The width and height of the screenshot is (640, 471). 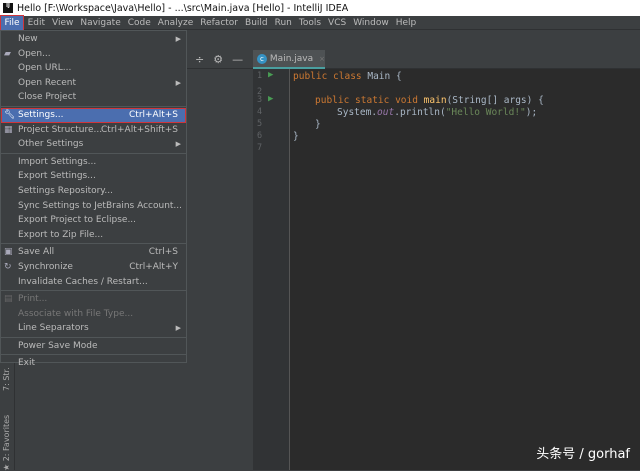 I want to click on intellij-logo-icon: IJ, so click(x=8, y=8).